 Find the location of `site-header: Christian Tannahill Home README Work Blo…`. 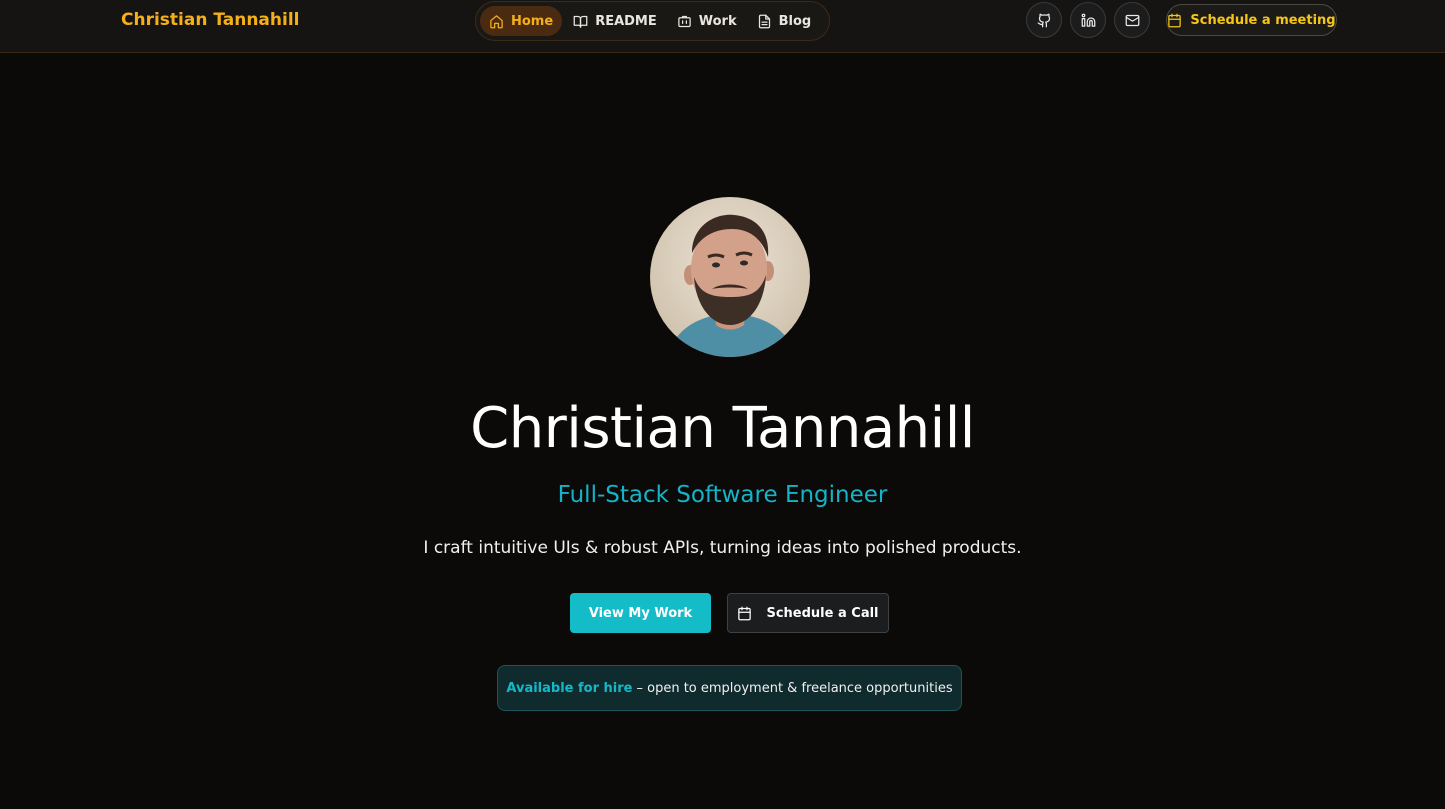

site-header: Christian Tannahill Home README Work Blo… is located at coordinates (722, 26).